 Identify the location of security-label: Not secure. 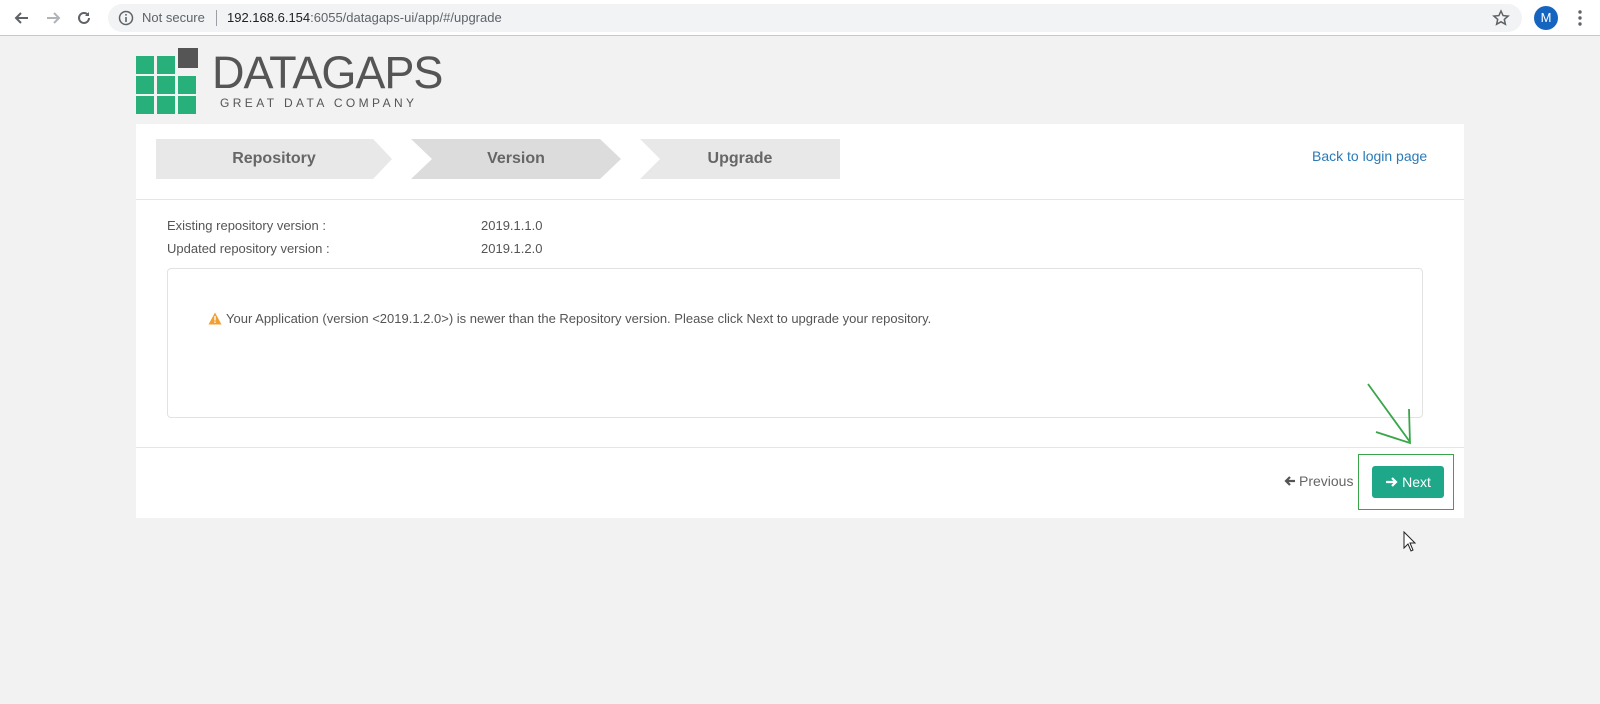
(173, 17).